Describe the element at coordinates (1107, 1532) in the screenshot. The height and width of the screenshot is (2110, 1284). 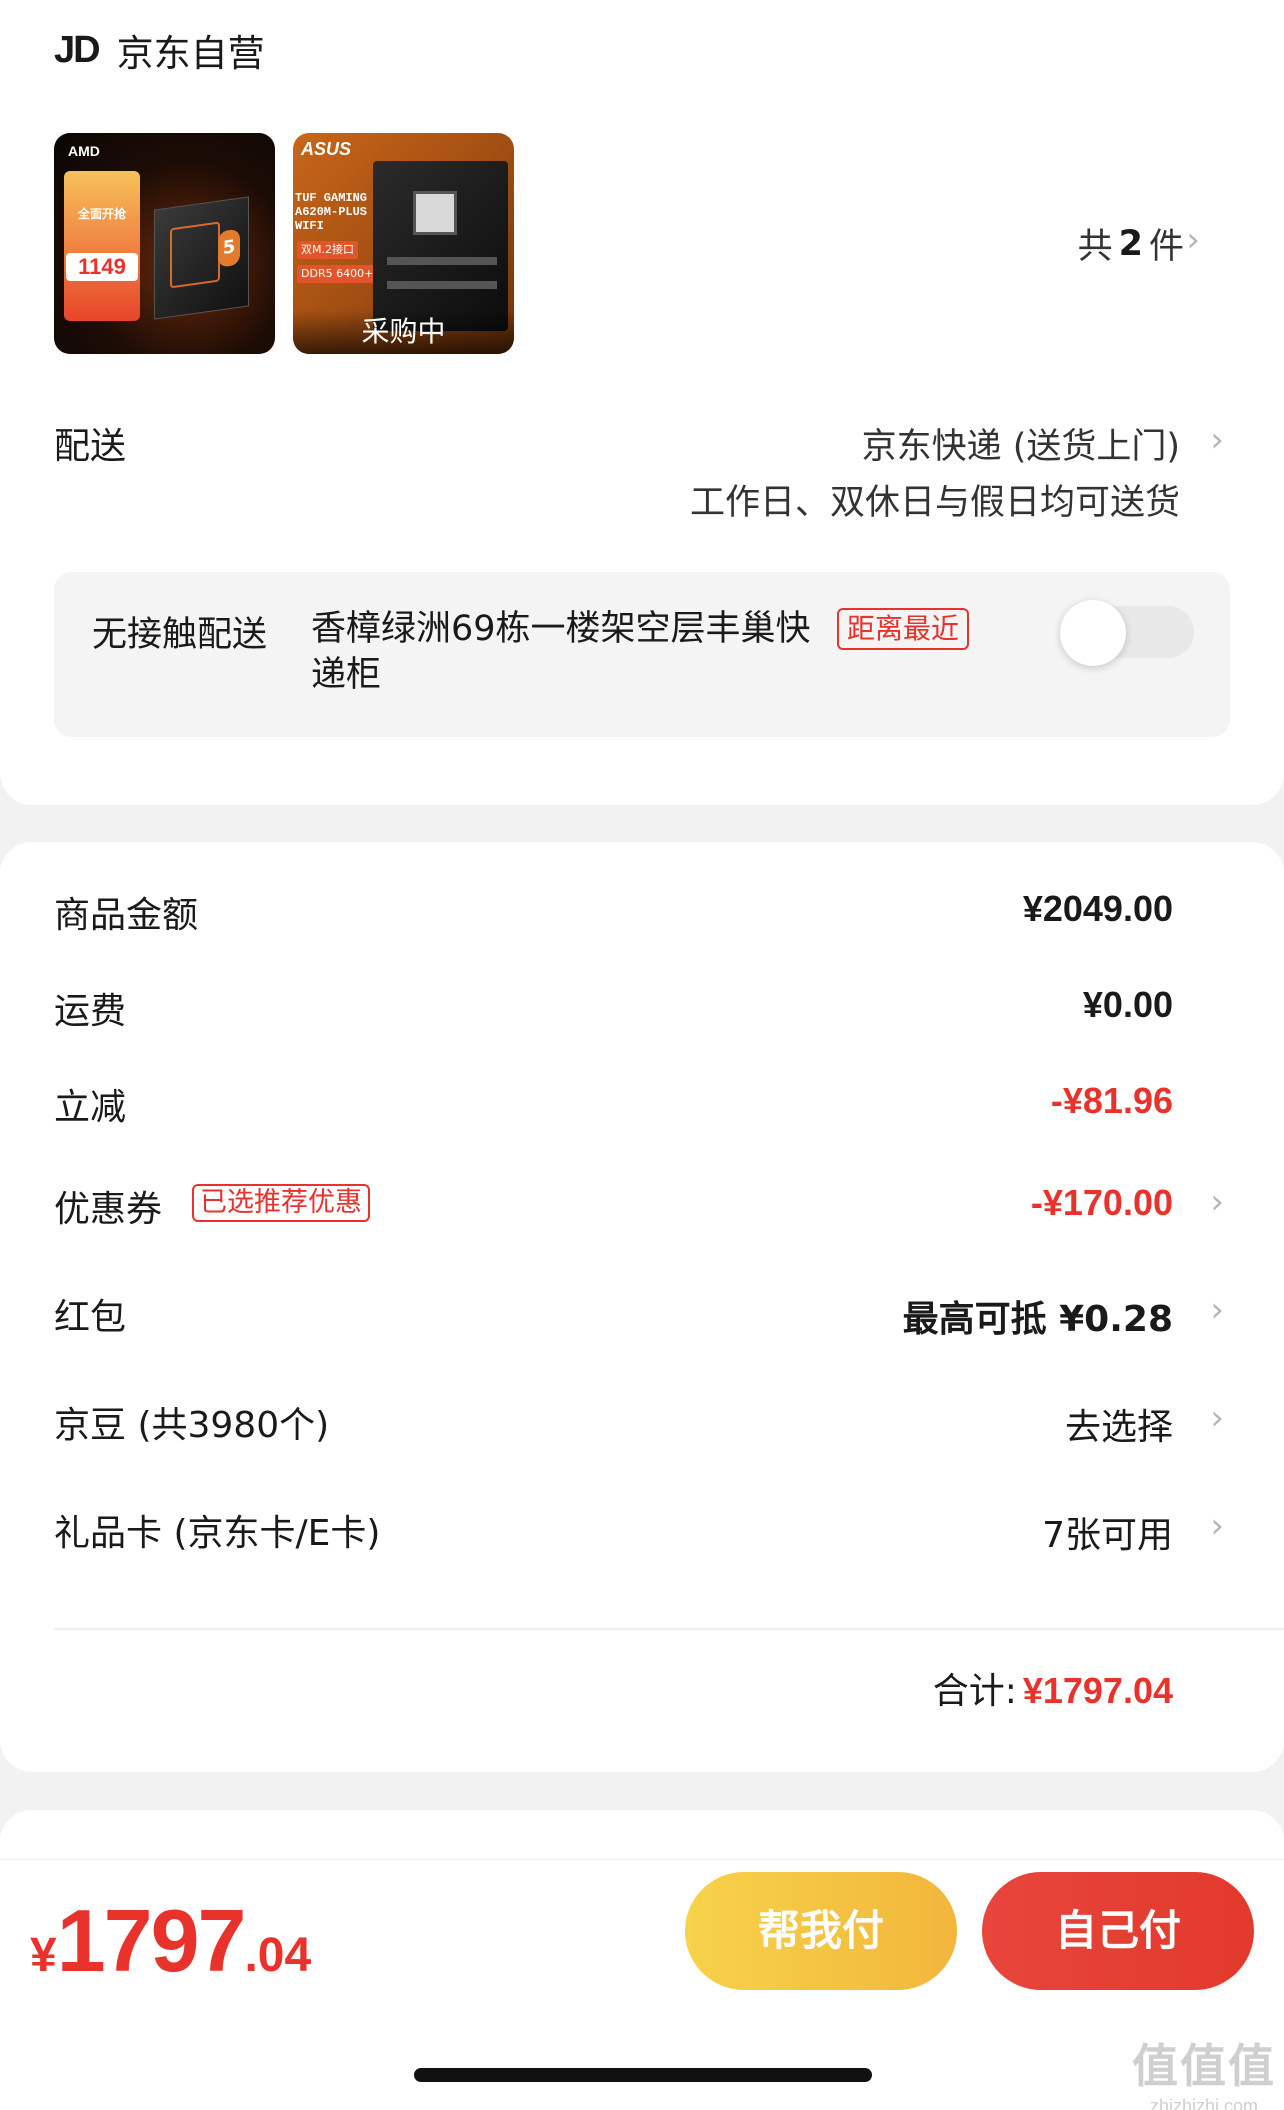
I see `gift-card-value: 7张可用` at that location.